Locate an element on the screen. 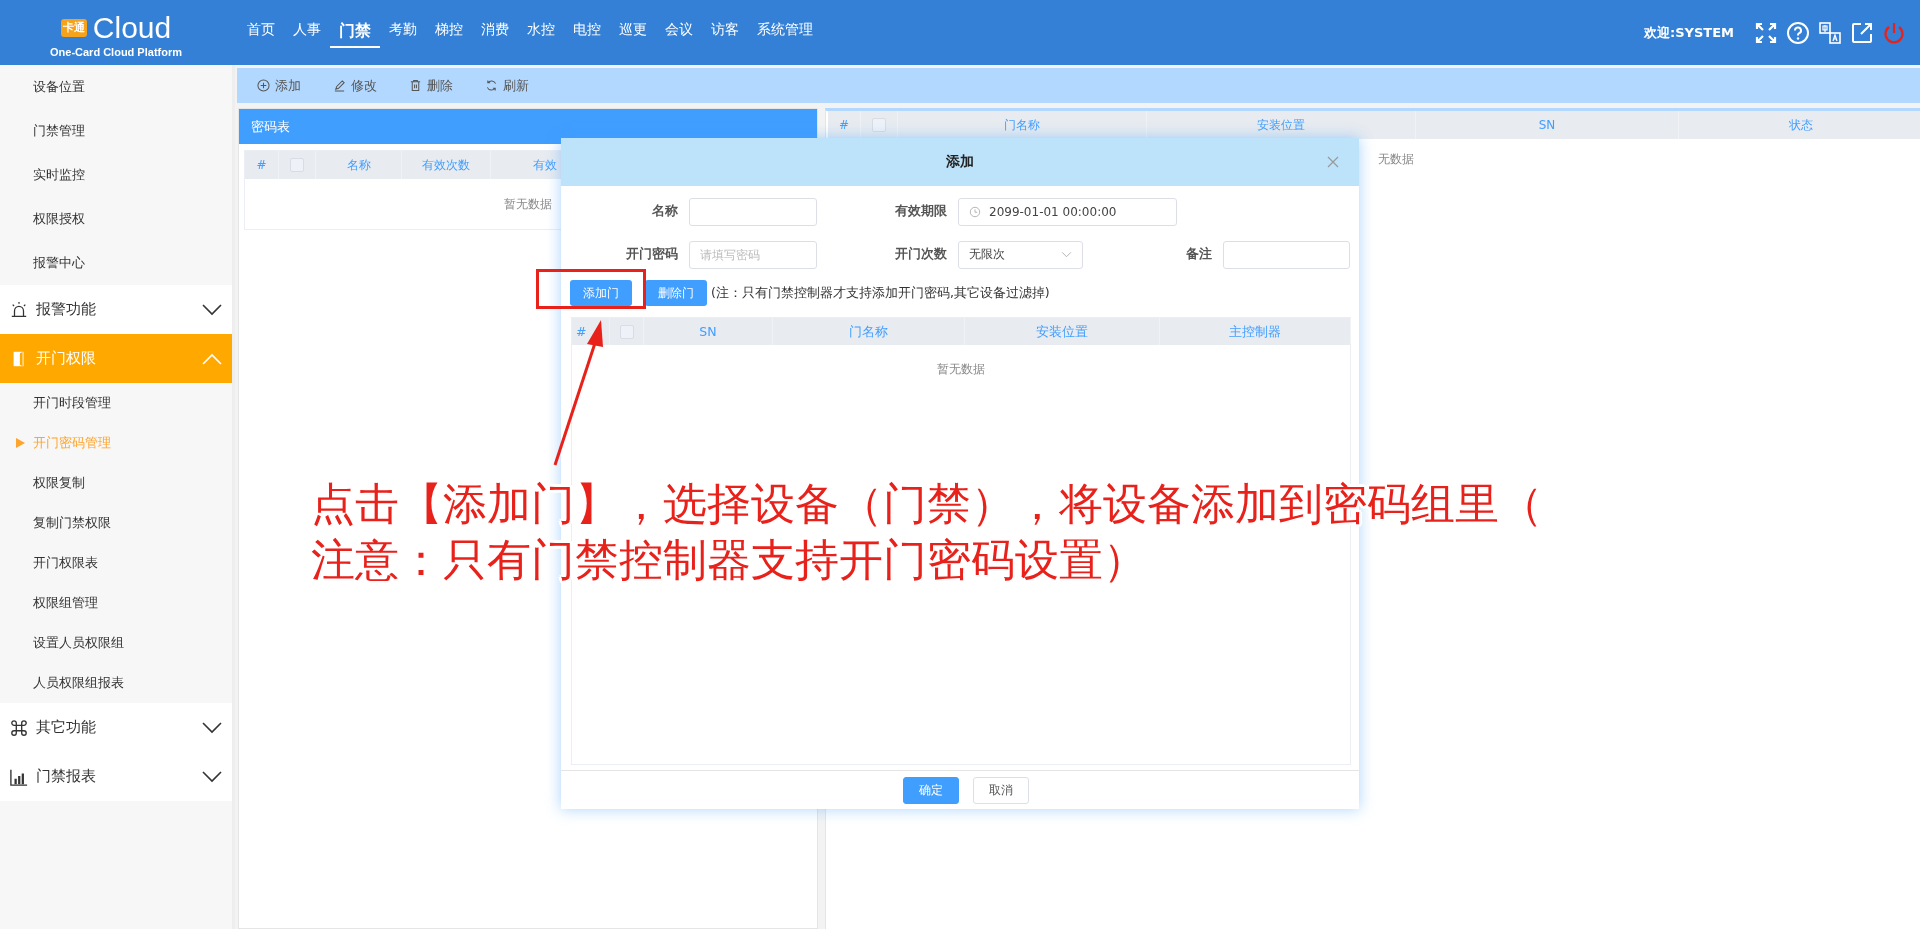 The height and width of the screenshot is (929, 1920). toolbar-button: 删除 is located at coordinates (431, 85).